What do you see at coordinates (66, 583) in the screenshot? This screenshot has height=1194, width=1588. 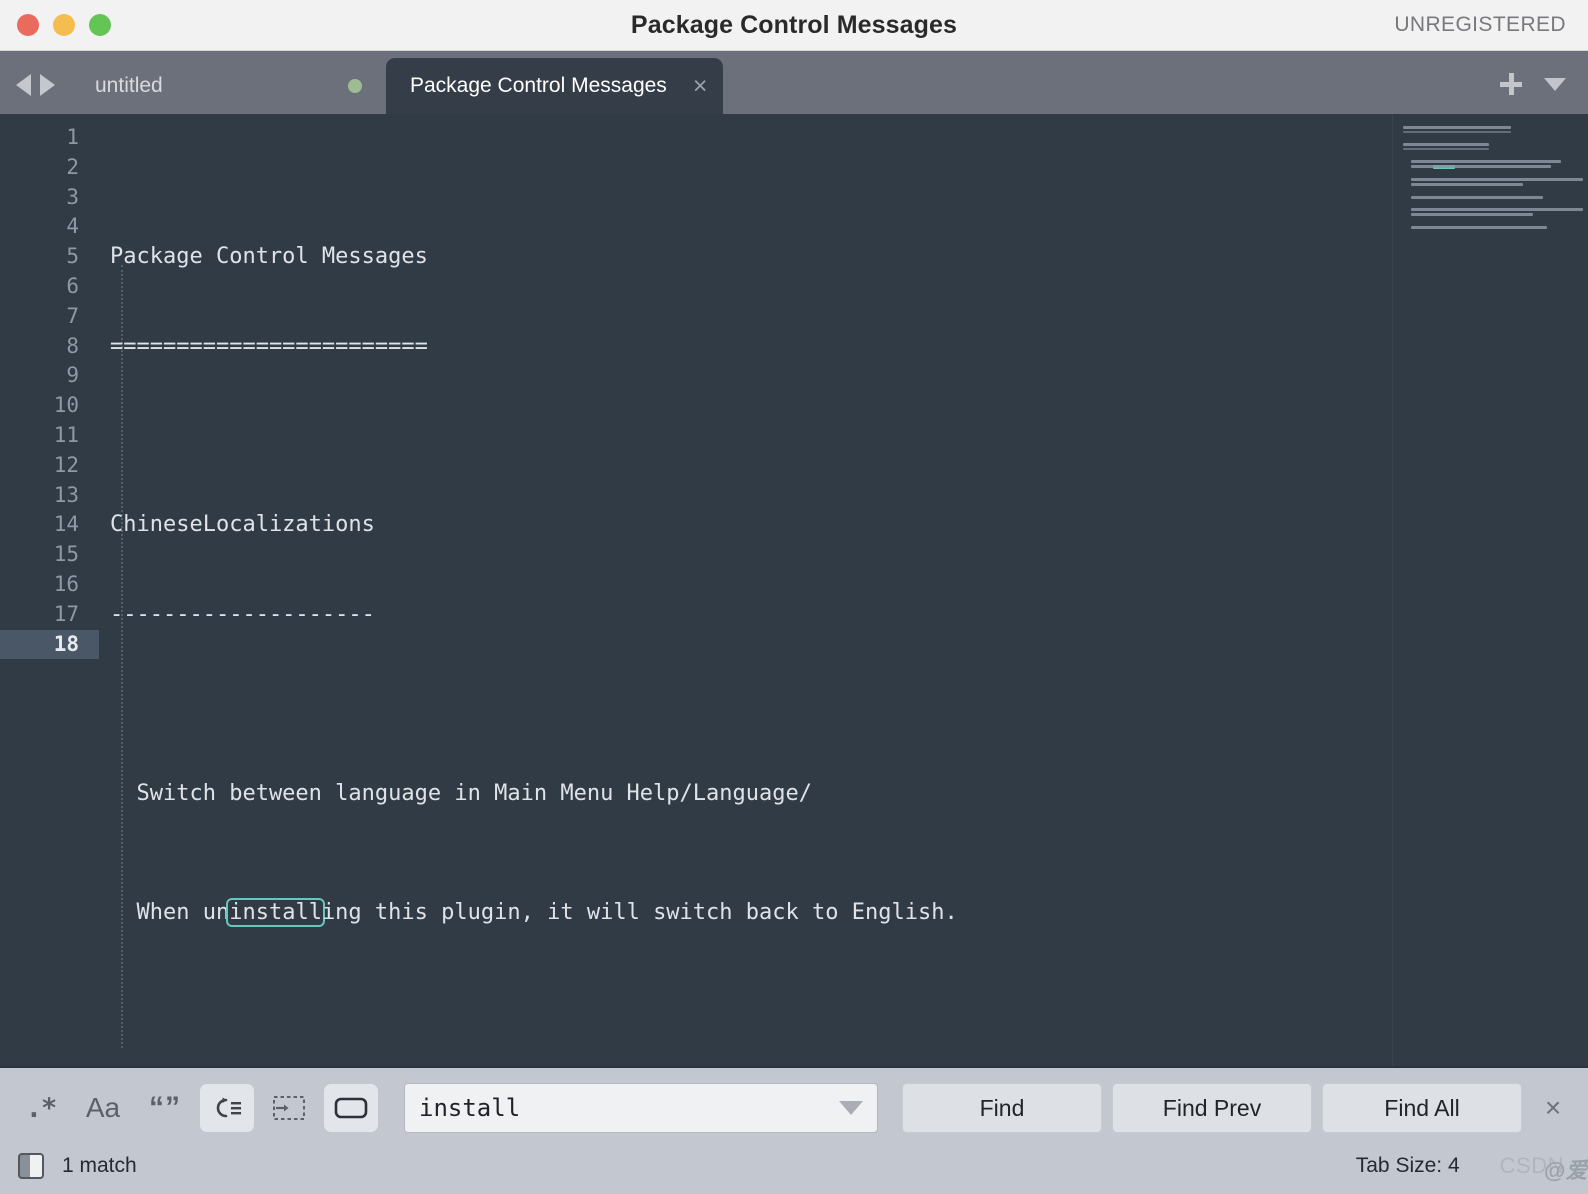 I see `line-number: 16` at bounding box center [66, 583].